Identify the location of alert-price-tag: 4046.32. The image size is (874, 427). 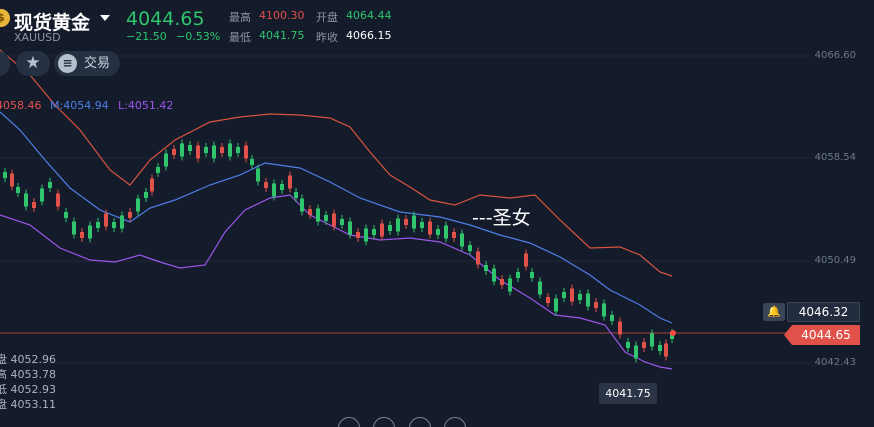
(823, 312).